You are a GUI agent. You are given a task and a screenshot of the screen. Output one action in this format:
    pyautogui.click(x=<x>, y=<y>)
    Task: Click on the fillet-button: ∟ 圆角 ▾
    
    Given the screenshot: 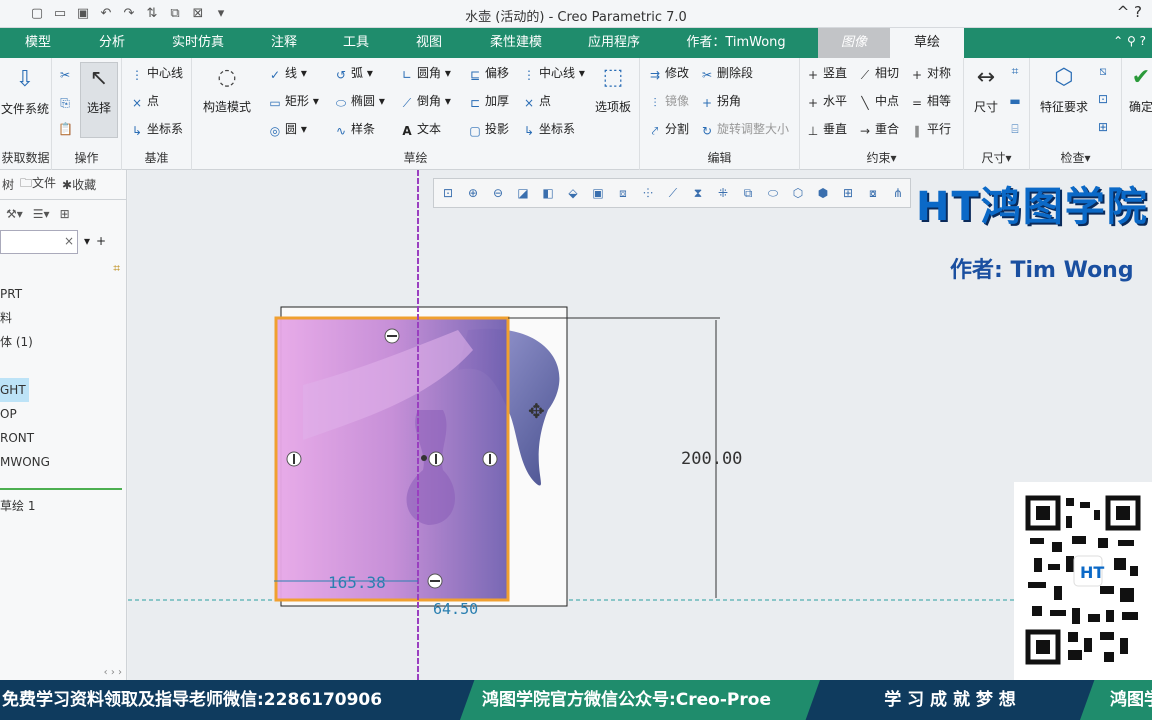 What is the action you would take?
    pyautogui.click(x=425, y=73)
    